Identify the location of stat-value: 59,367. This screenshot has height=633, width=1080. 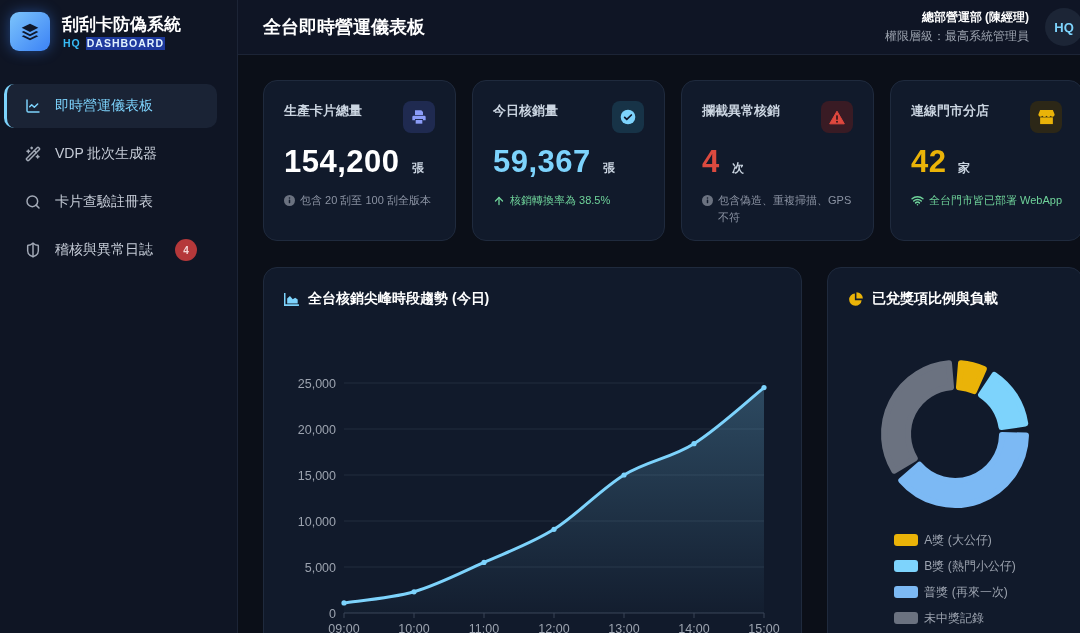
(542, 162).